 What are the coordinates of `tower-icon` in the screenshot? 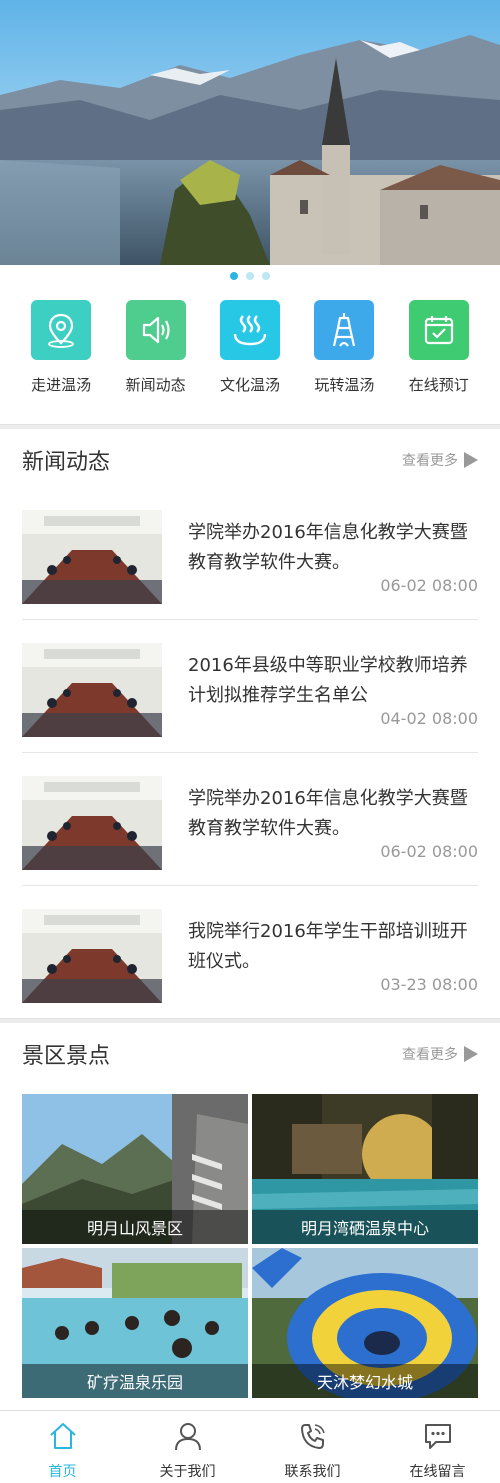 It's located at (344, 330).